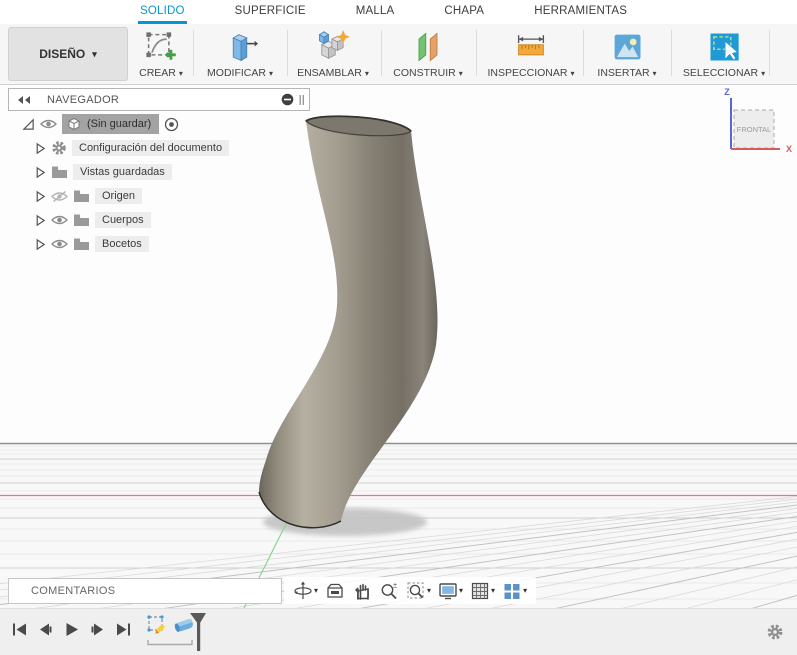  What do you see at coordinates (123, 220) in the screenshot?
I see `tree-item-label: Cuerpos` at bounding box center [123, 220].